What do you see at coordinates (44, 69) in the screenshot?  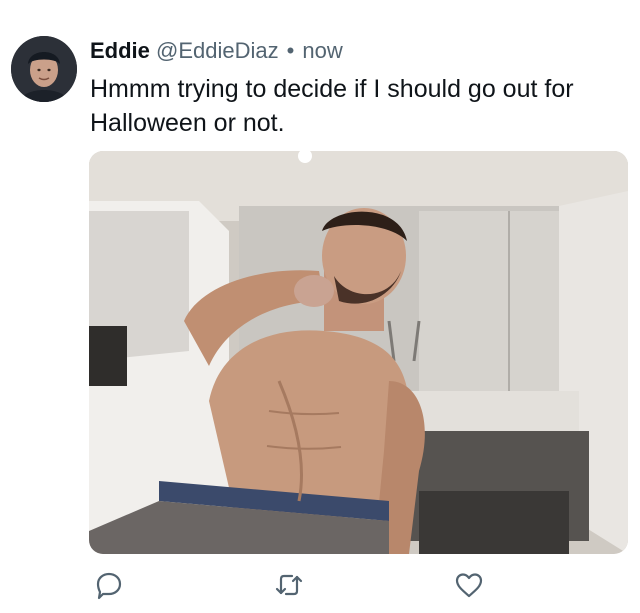 I see `avatar` at bounding box center [44, 69].